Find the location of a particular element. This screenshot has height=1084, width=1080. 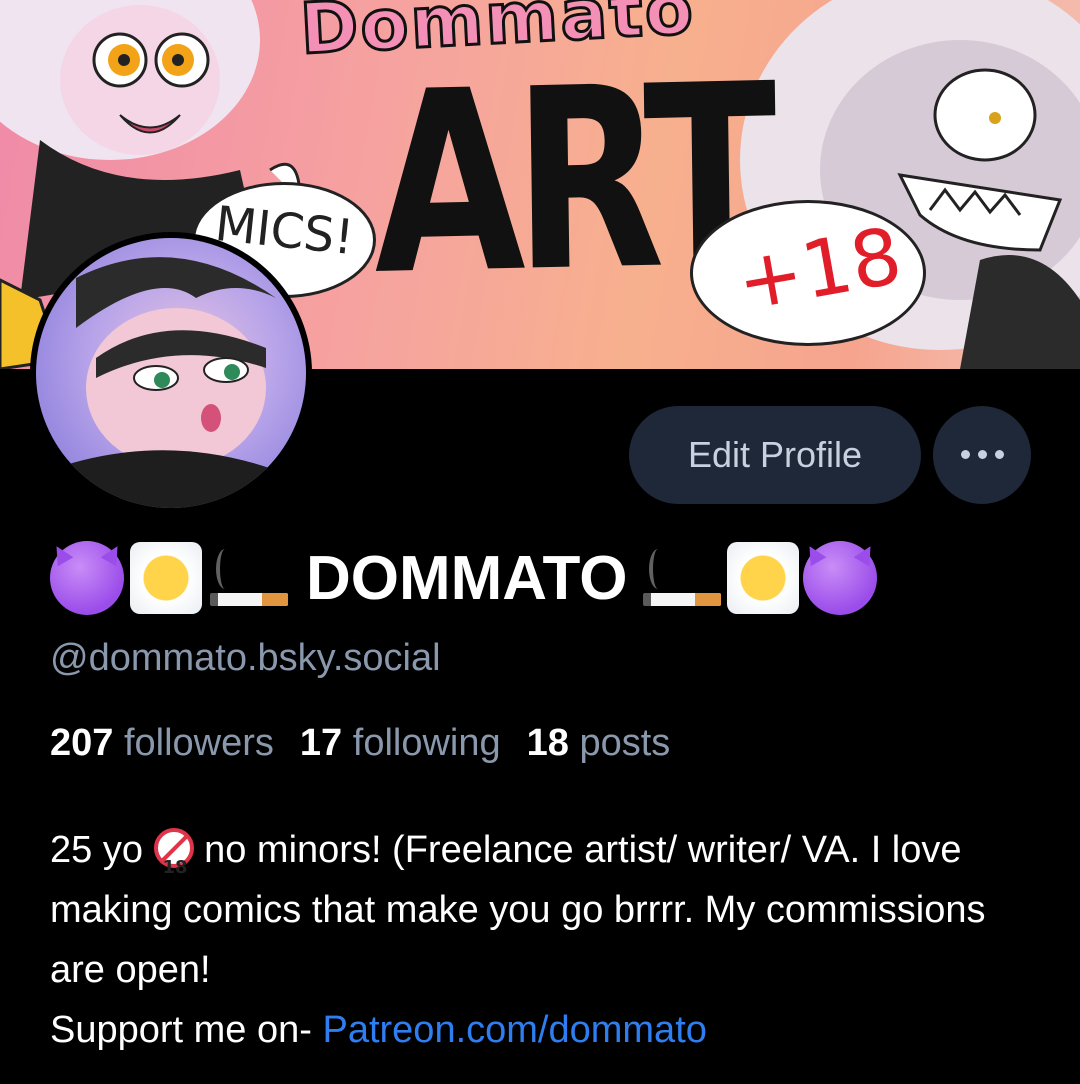

banner-speech-bubble-18: +18 is located at coordinates (808, 273).